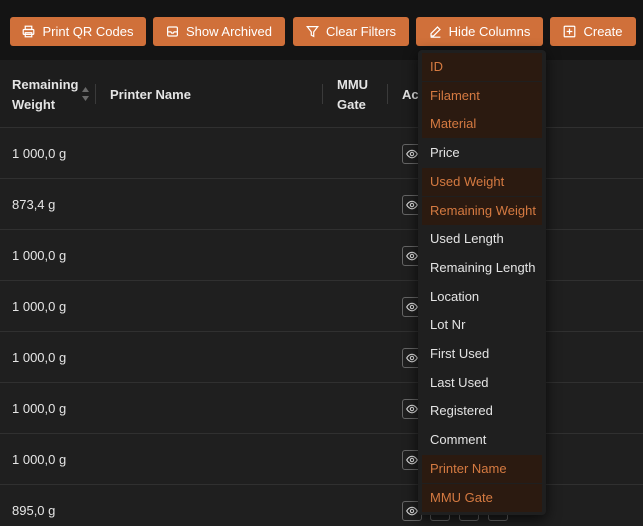  What do you see at coordinates (489, 31) in the screenshot?
I see `hide-columns-label: Hide Columns` at bounding box center [489, 31].